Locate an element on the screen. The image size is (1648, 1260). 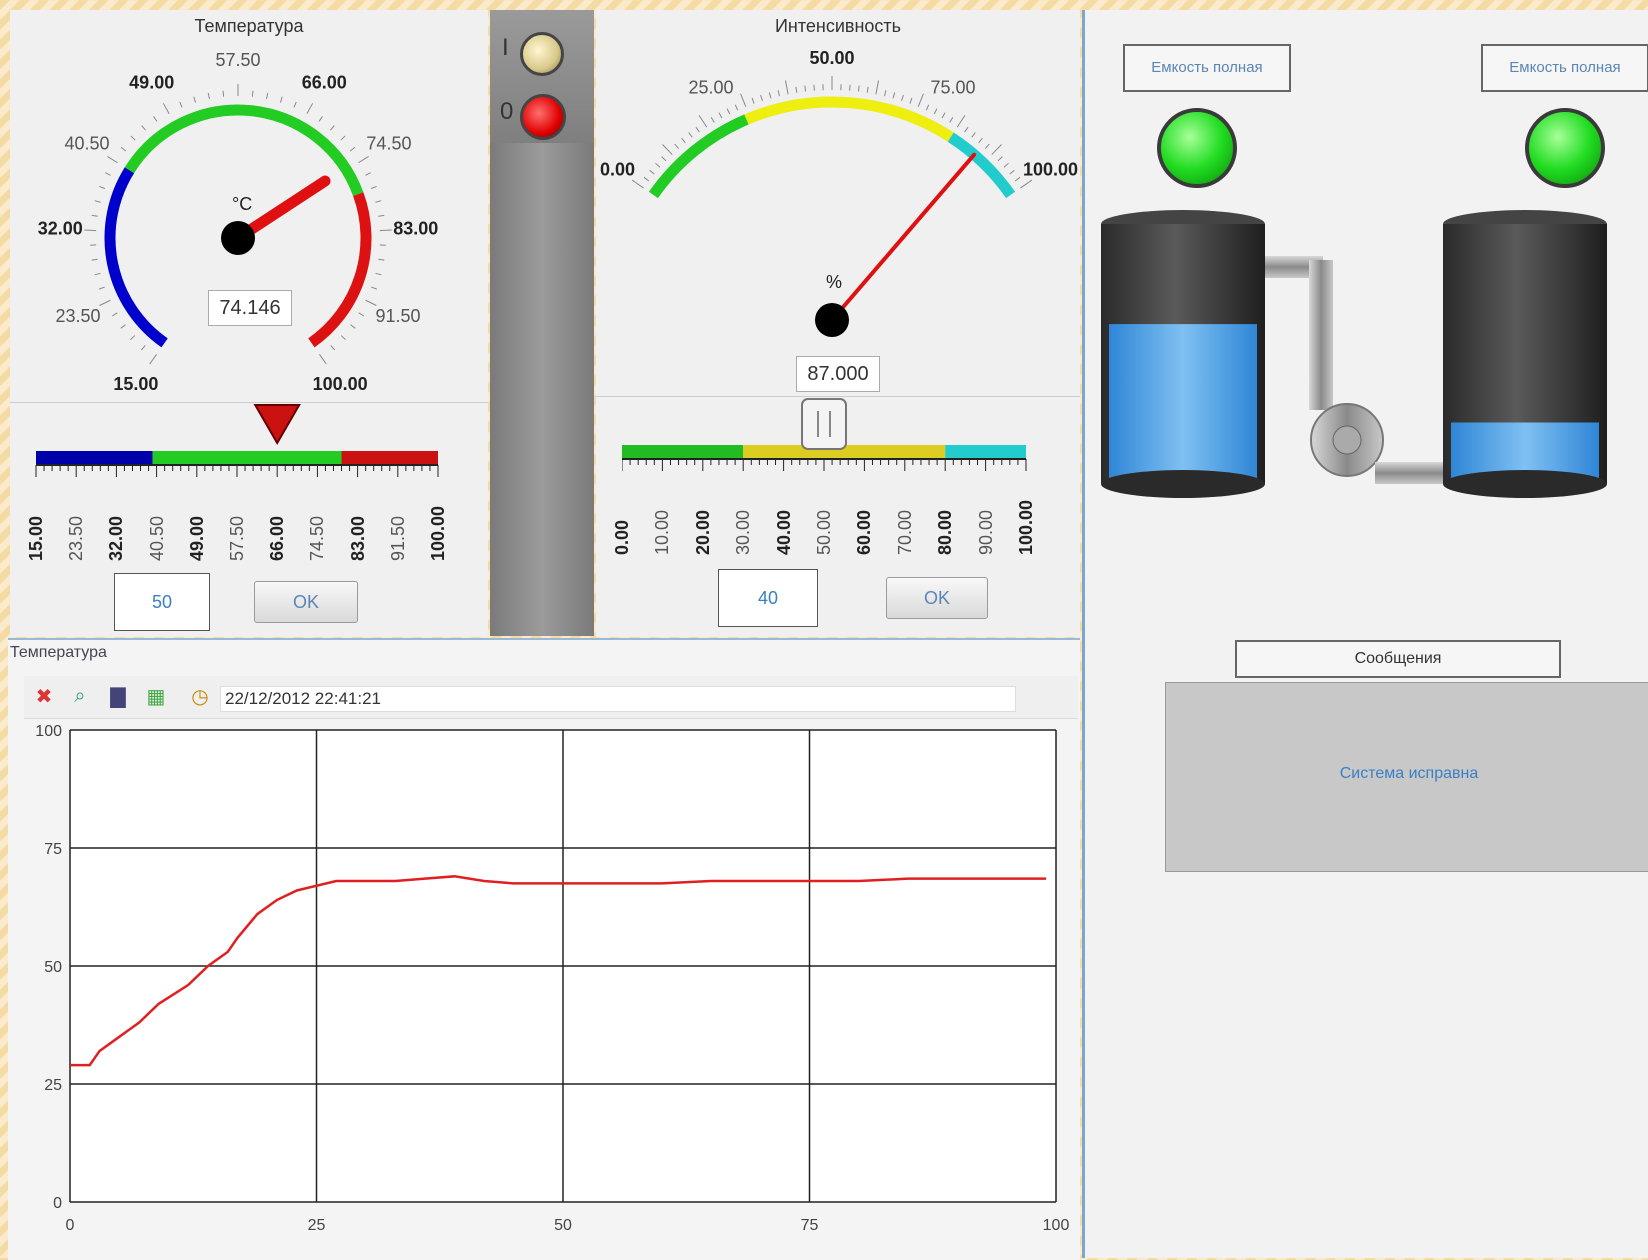
right-tank-indicator is located at coordinates (1565, 148).